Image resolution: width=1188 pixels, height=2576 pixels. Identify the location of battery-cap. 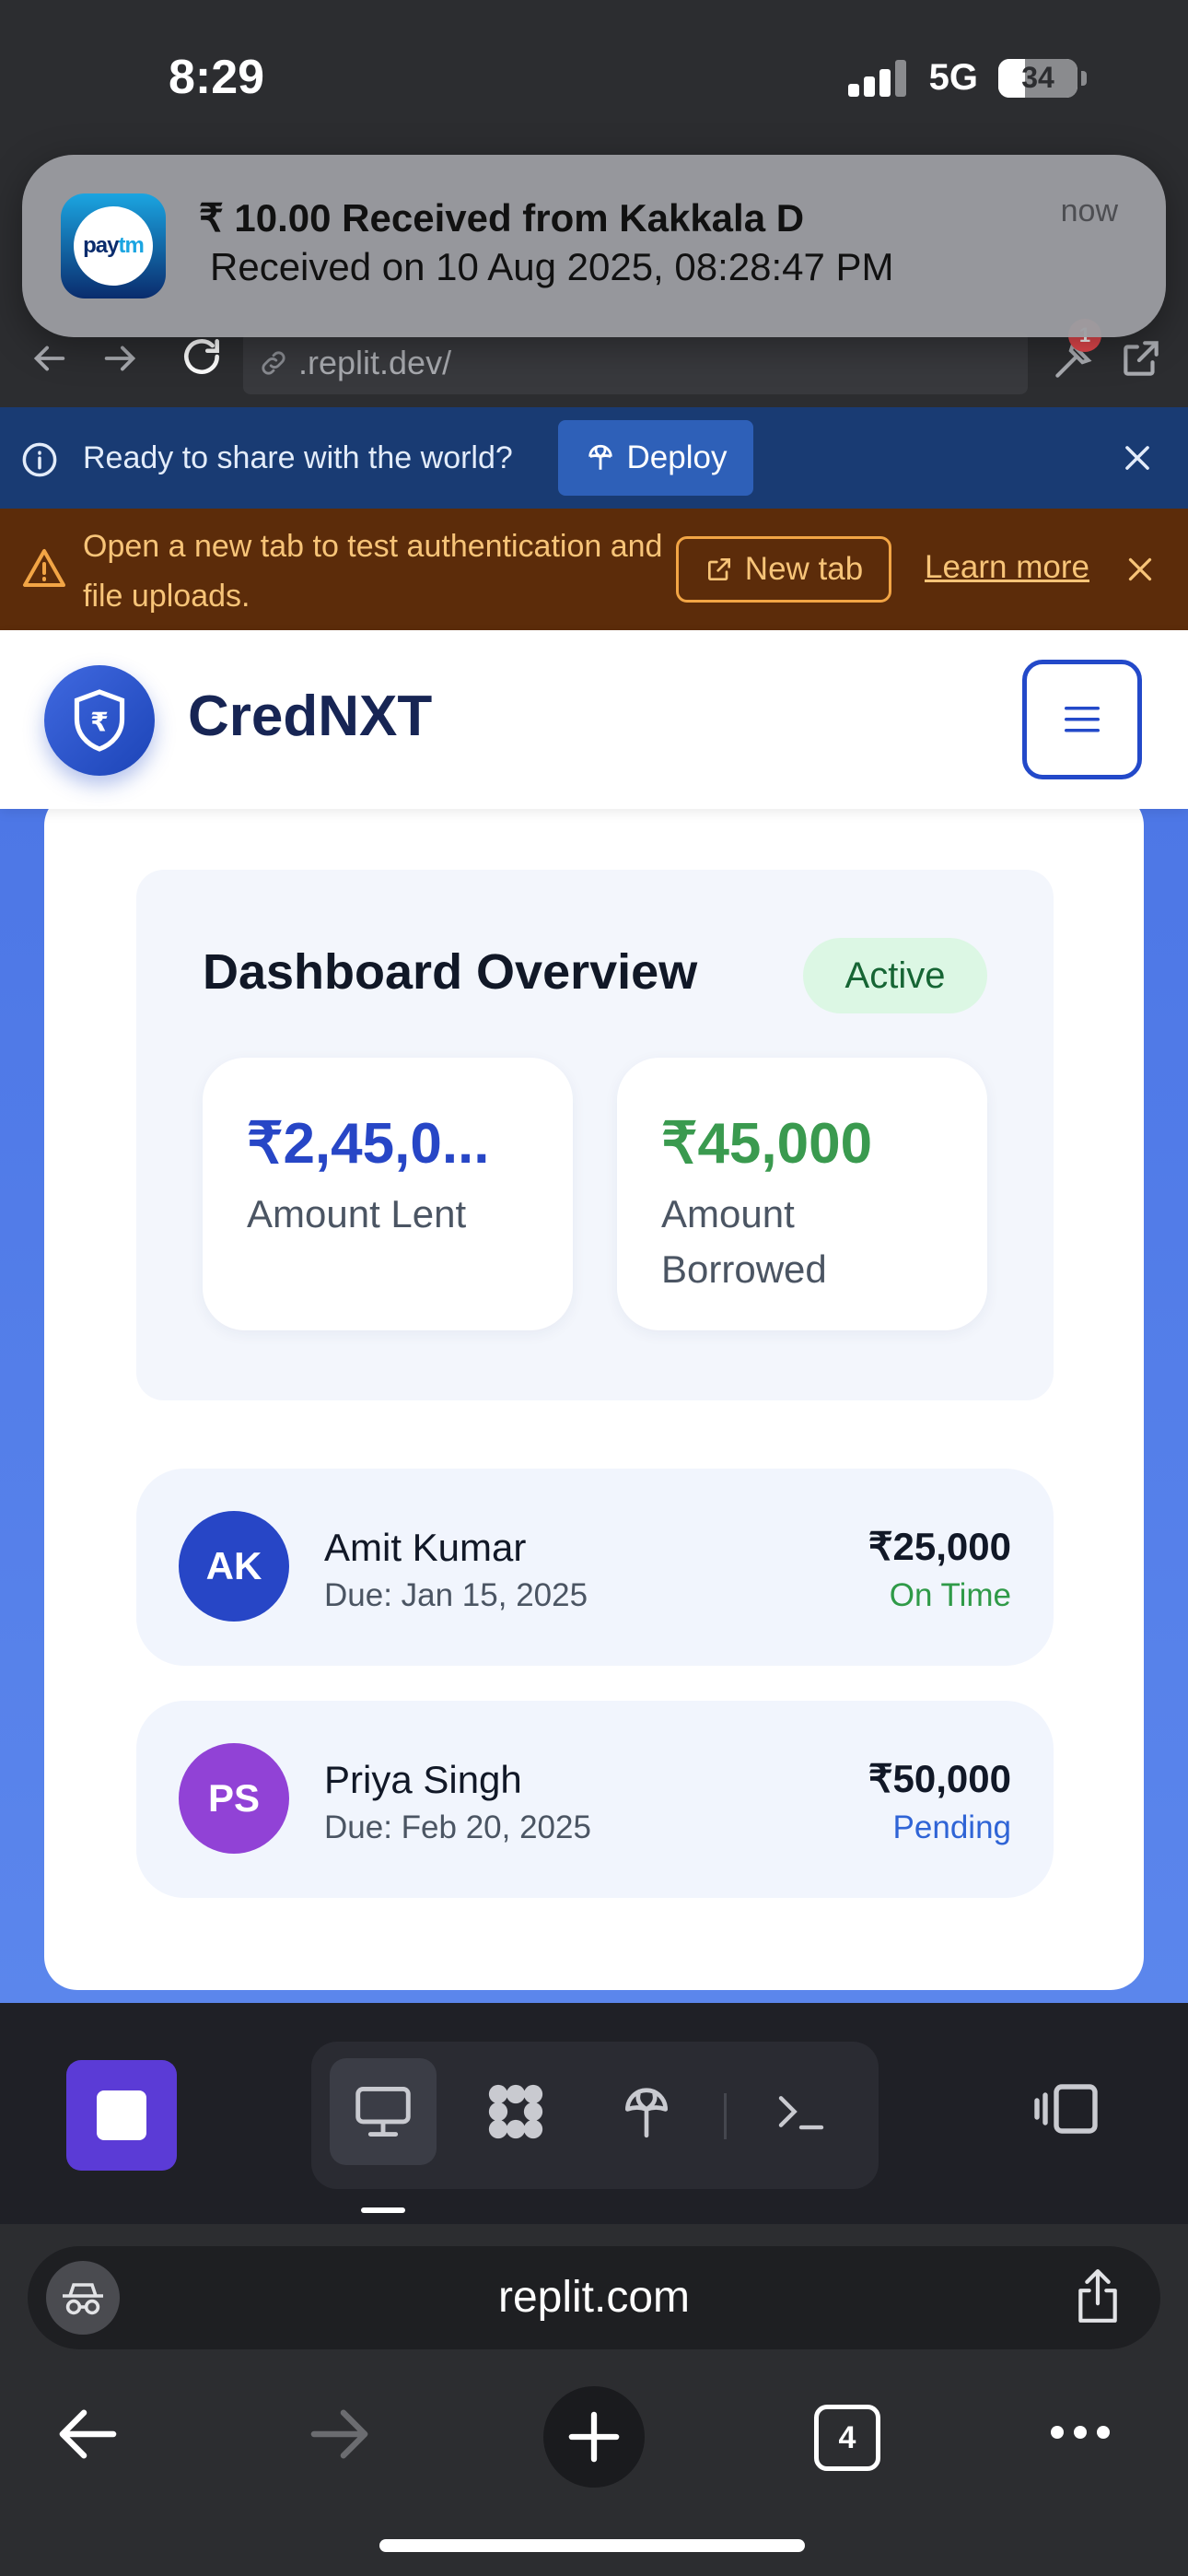
(1084, 78).